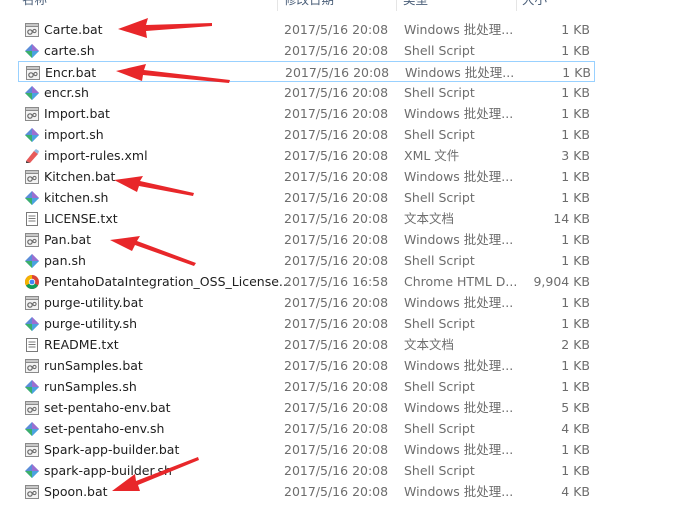  What do you see at coordinates (32, 282) in the screenshot?
I see `chrome-html-icon` at bounding box center [32, 282].